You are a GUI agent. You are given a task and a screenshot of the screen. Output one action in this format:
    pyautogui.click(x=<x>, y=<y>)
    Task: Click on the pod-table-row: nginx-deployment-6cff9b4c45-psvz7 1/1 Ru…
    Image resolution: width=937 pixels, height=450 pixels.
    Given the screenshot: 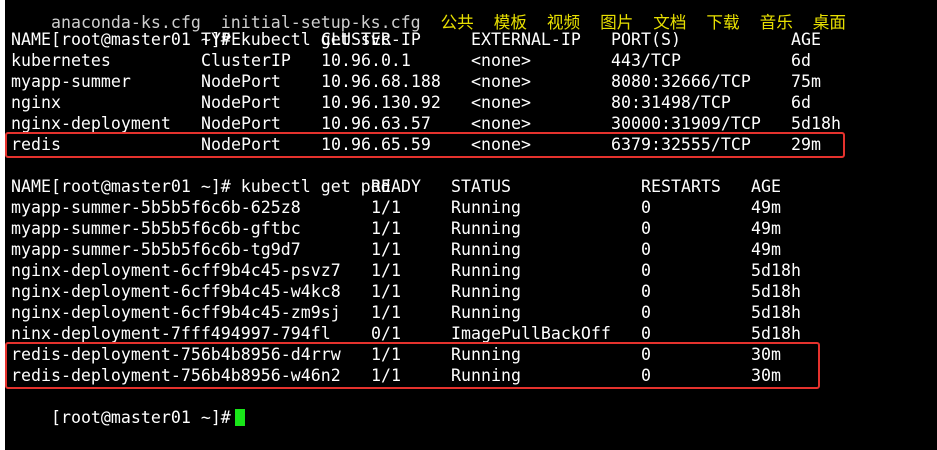 What is the action you would take?
    pyautogui.click(x=406, y=270)
    